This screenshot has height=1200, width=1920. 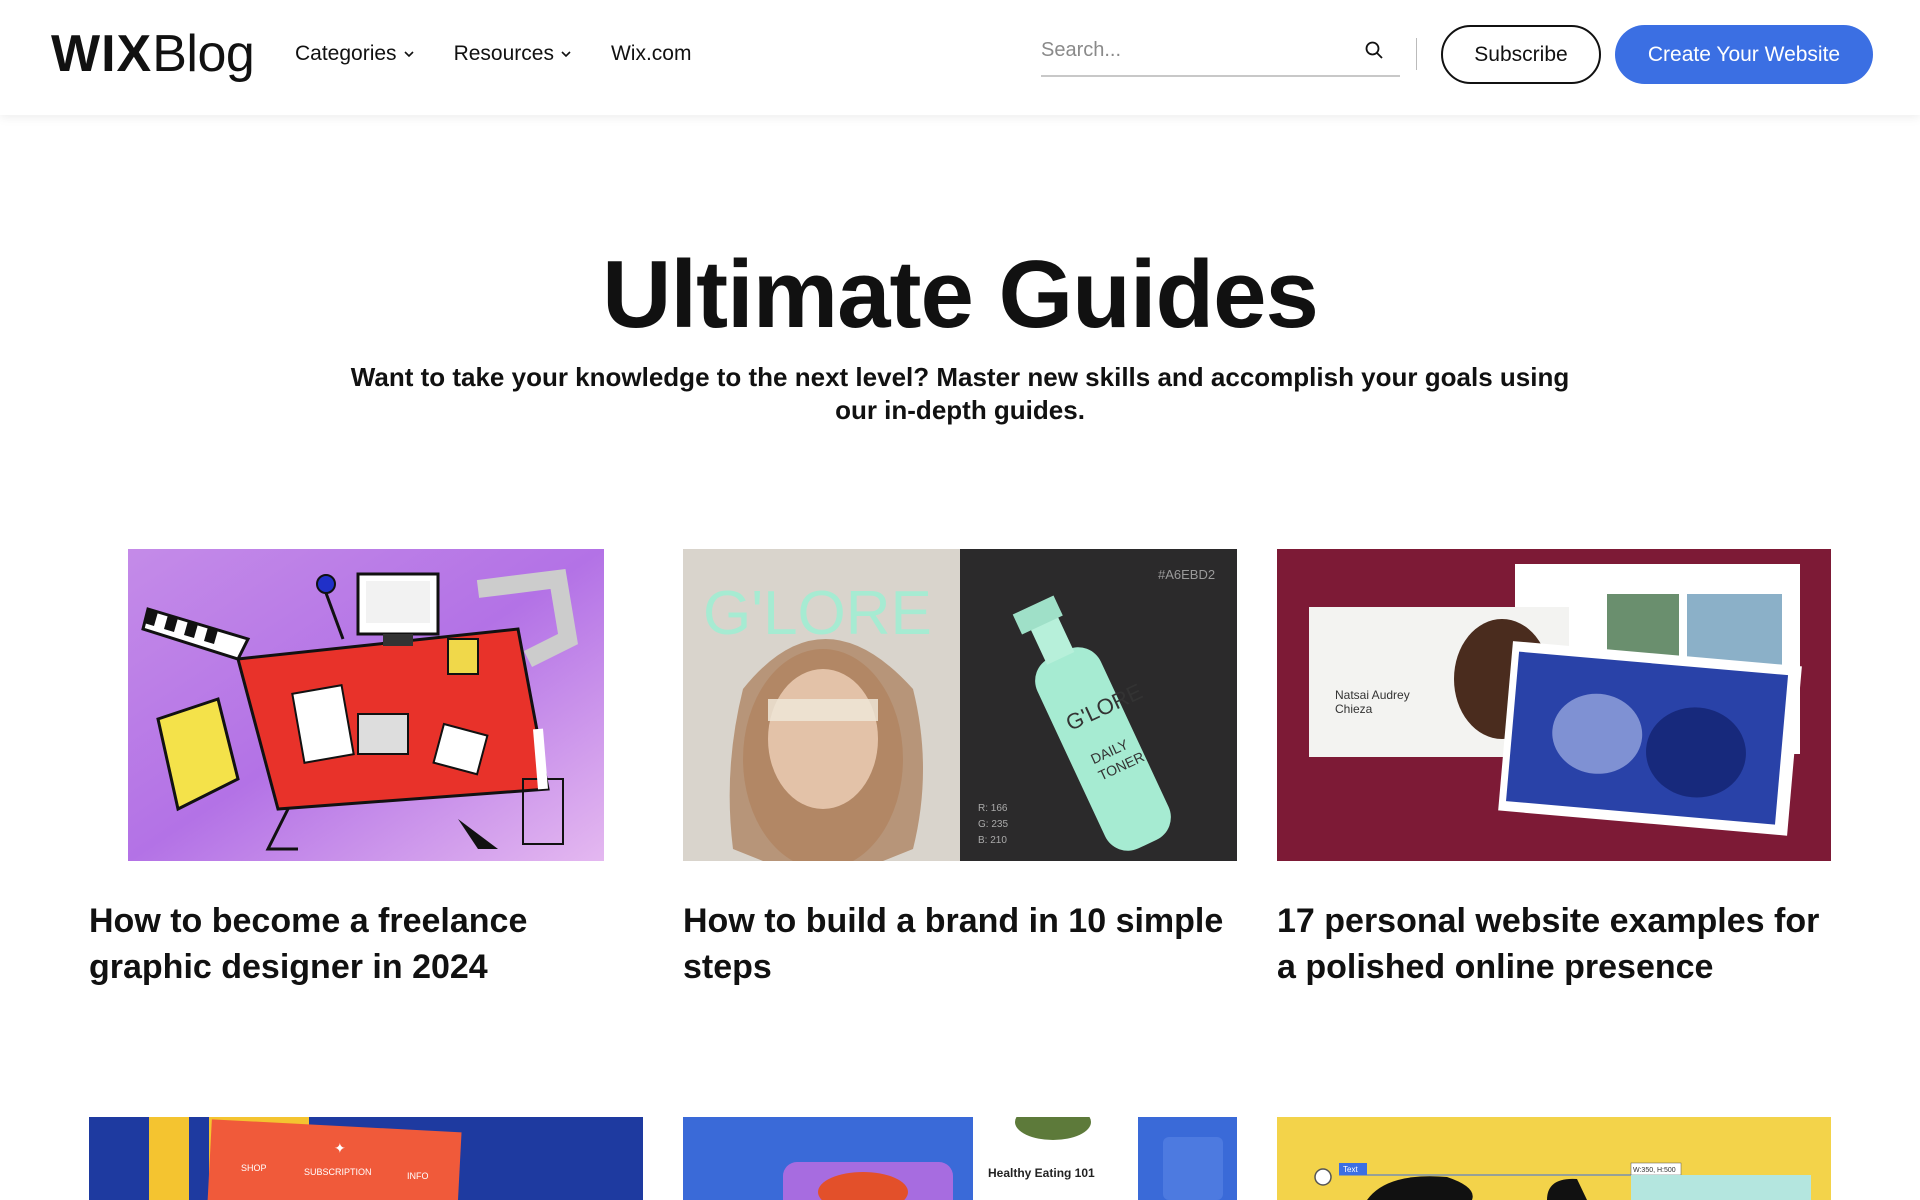 I want to click on wix-blog-logo: WIXBlog, so click(x=153, y=54).